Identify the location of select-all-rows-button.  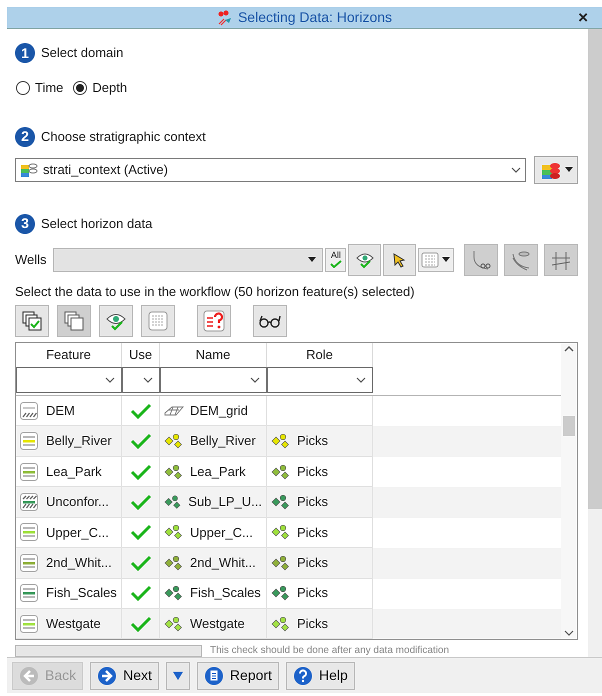
(32, 321).